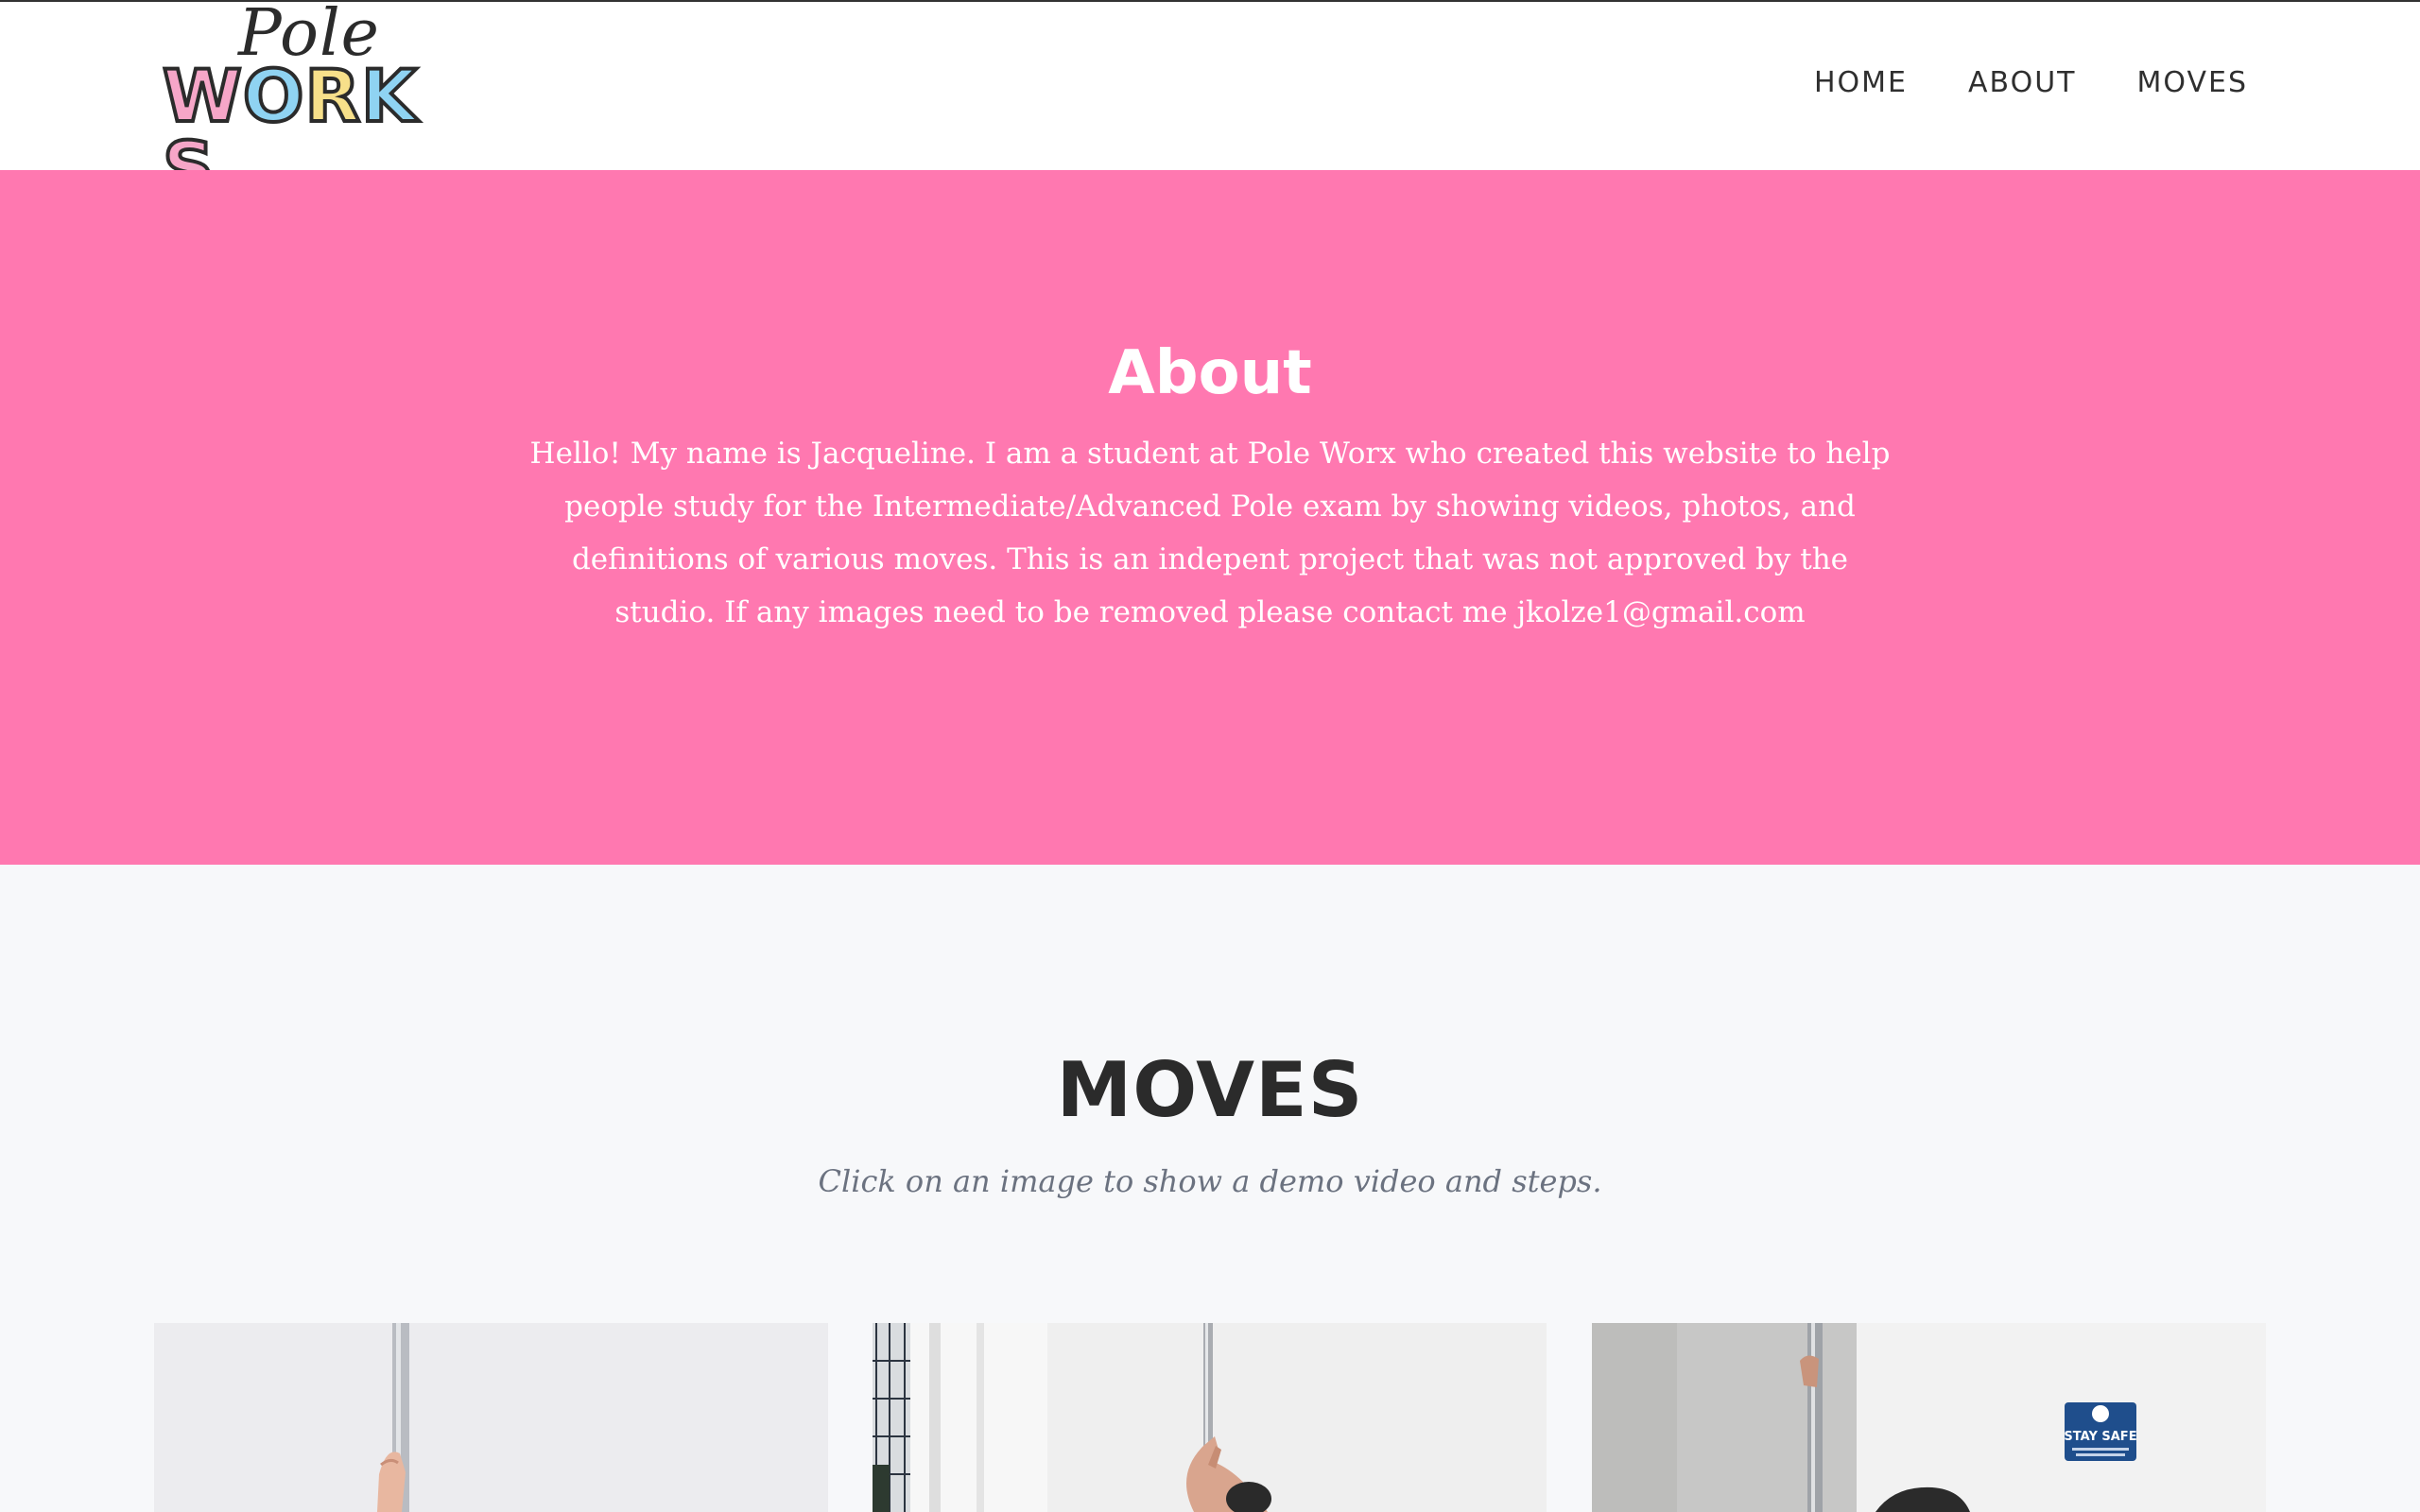  What do you see at coordinates (1210, 373) in the screenshot?
I see `about-title: About` at bounding box center [1210, 373].